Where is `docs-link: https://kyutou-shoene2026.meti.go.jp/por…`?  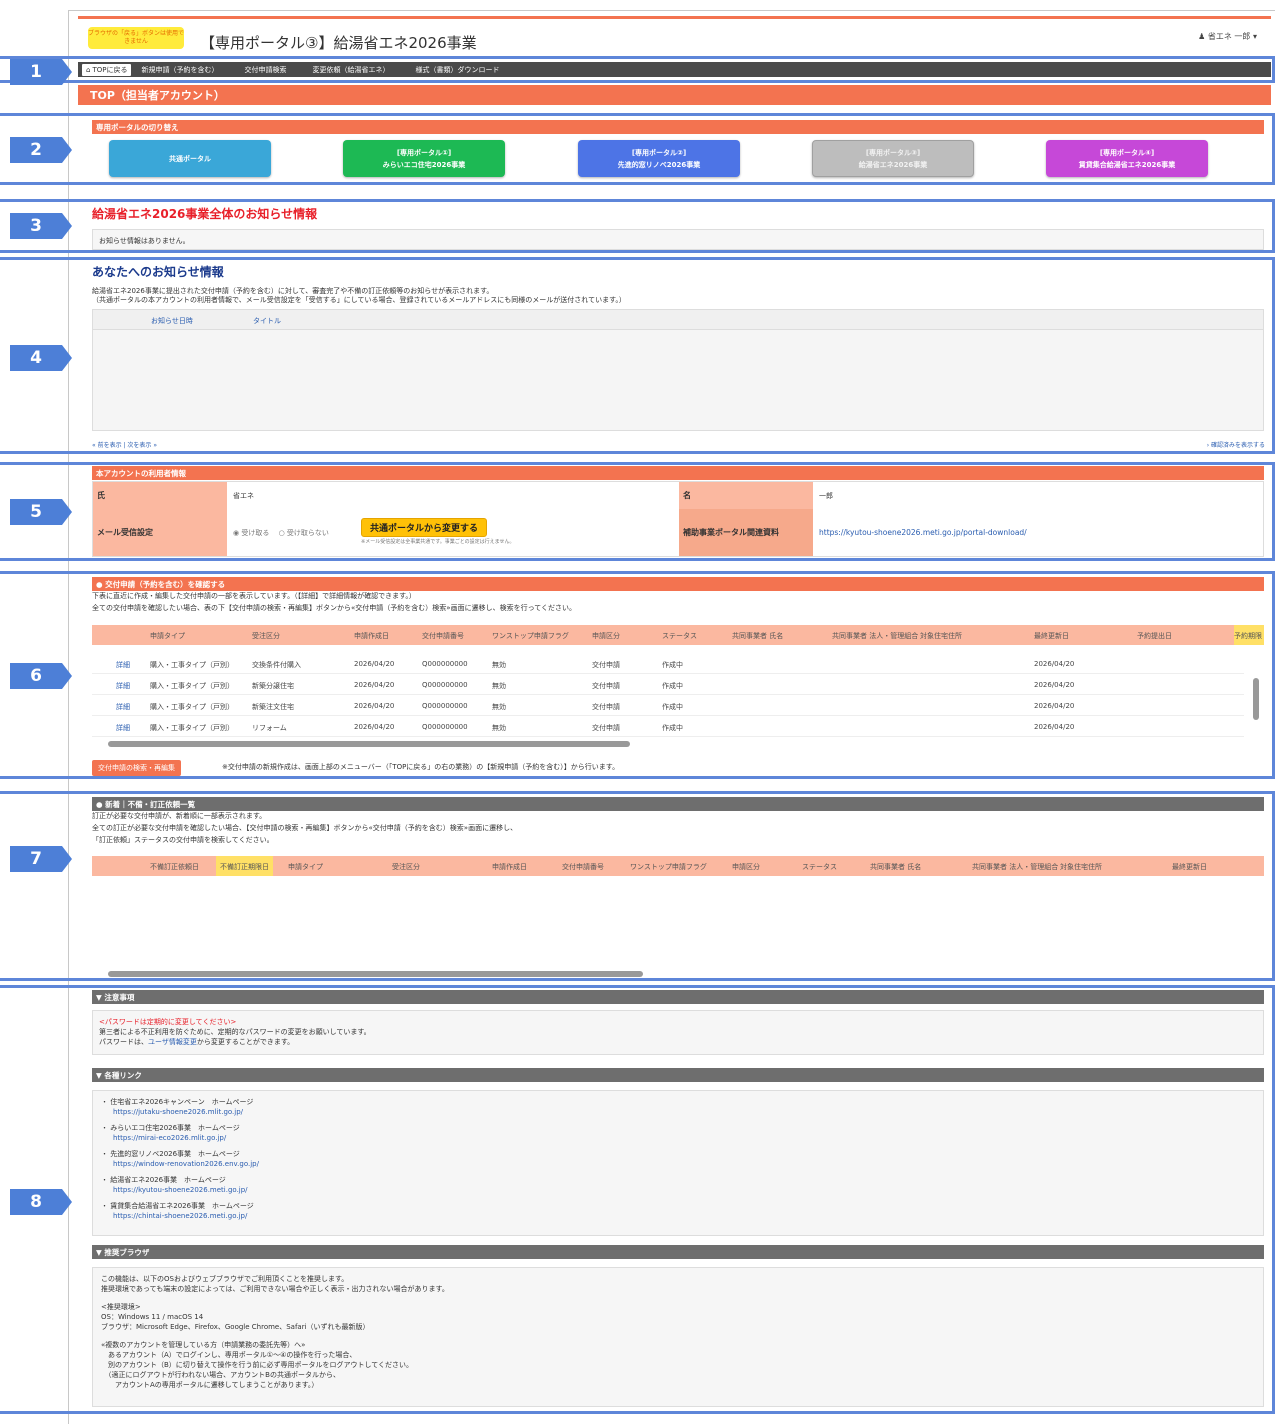
docs-link: https://kyutou-shoene2026.meti.go.jp/por… is located at coordinates (923, 532).